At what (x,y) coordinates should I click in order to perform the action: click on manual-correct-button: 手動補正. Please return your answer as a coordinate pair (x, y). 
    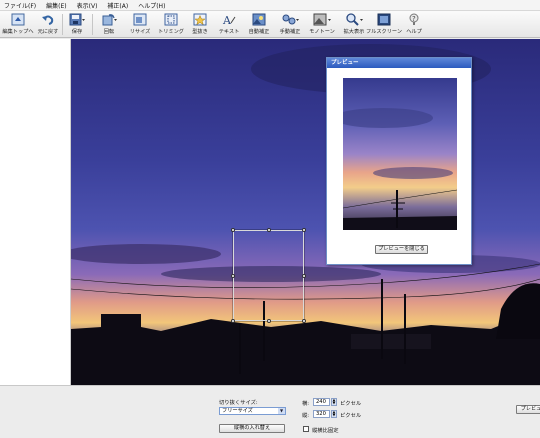
    Looking at the image, I should click on (290, 24).